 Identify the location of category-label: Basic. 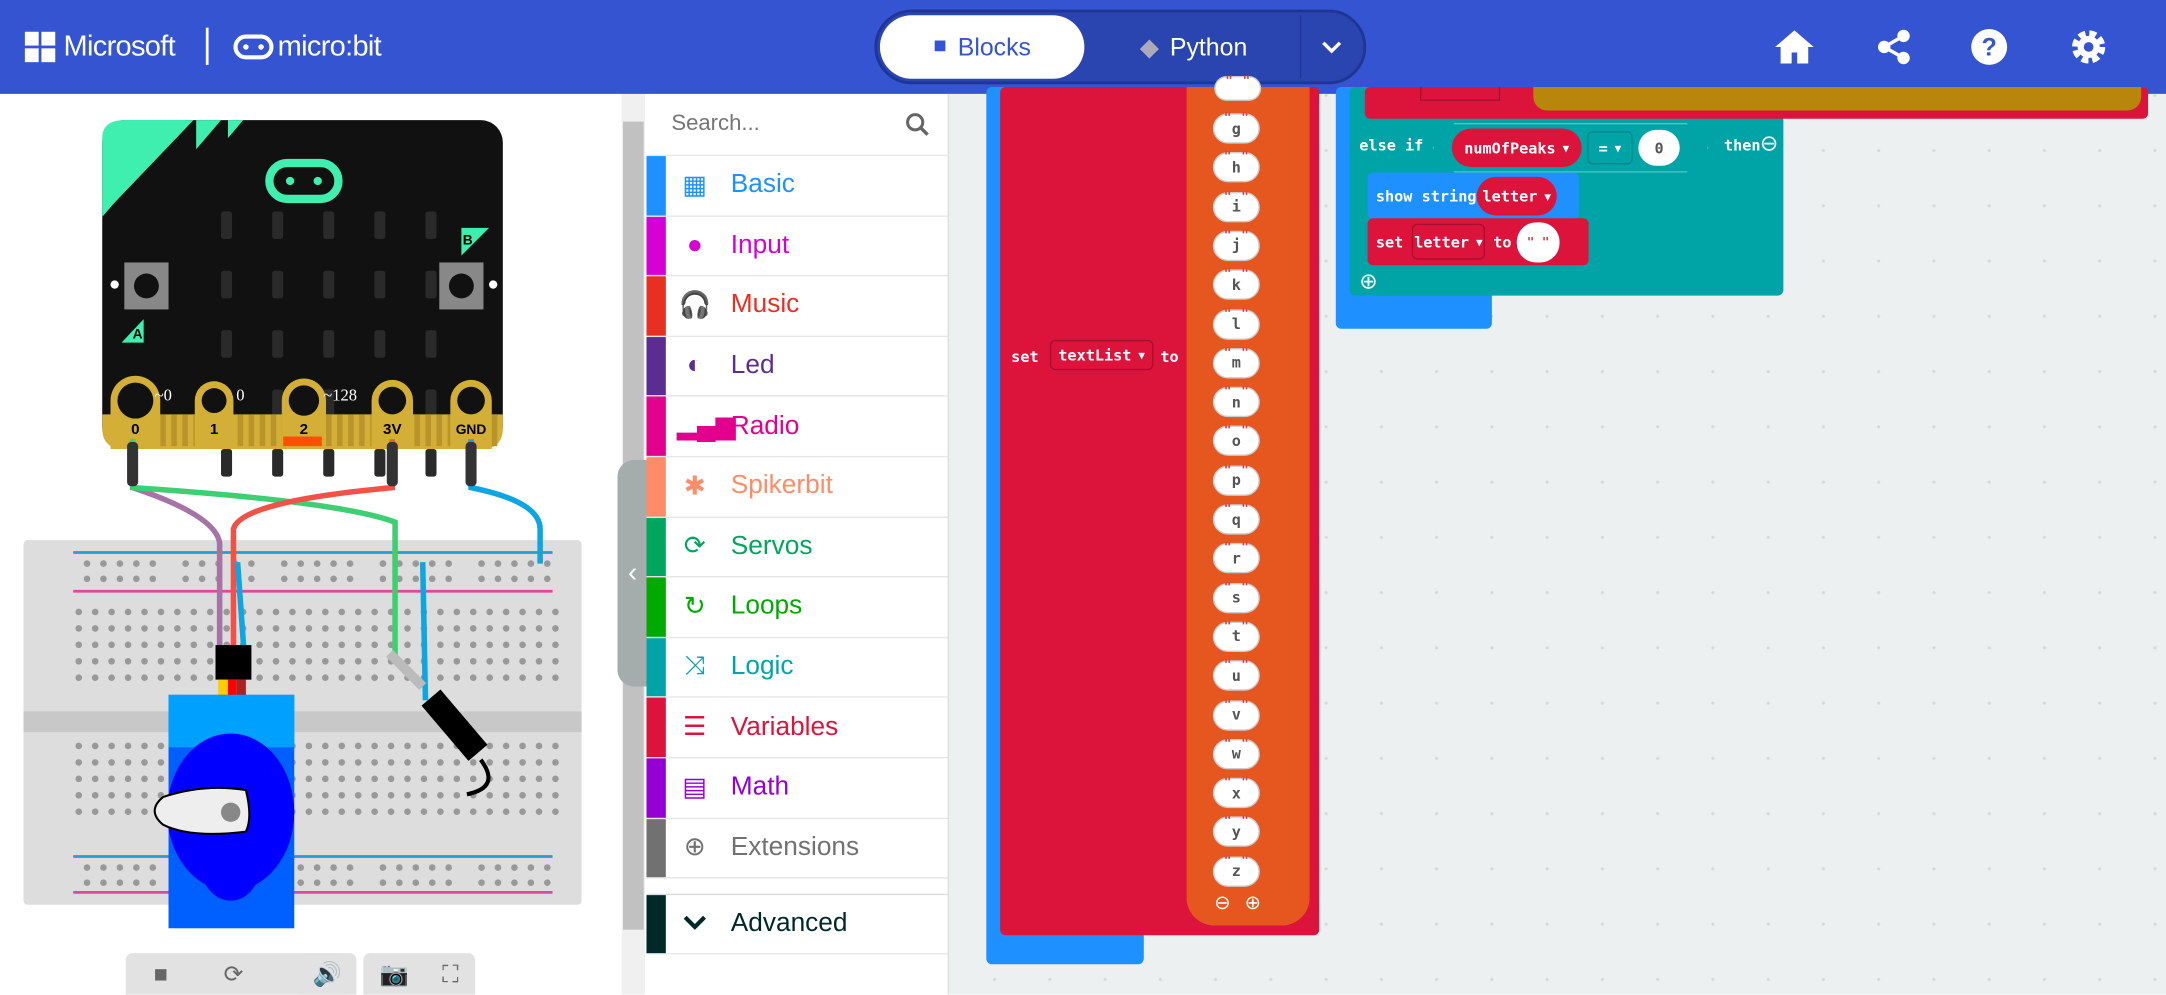
(762, 185).